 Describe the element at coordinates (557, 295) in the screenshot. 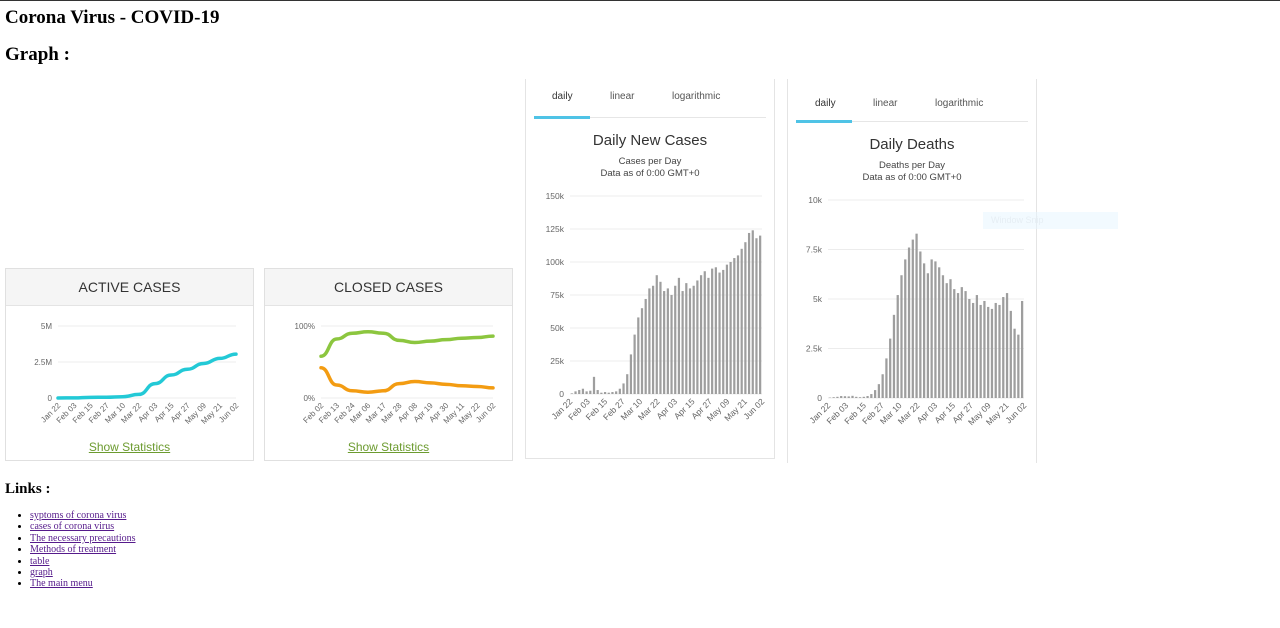

I see `y-tick-label: 75k` at that location.